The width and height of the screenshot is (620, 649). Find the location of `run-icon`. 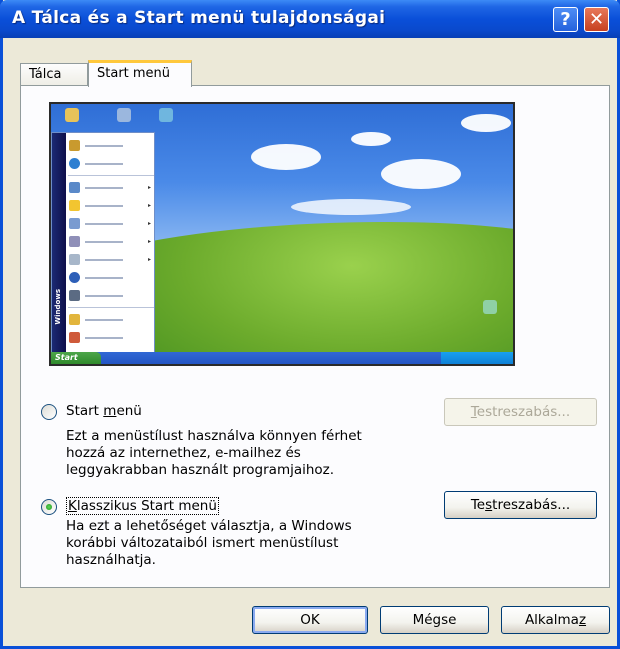

run-icon is located at coordinates (74, 295).